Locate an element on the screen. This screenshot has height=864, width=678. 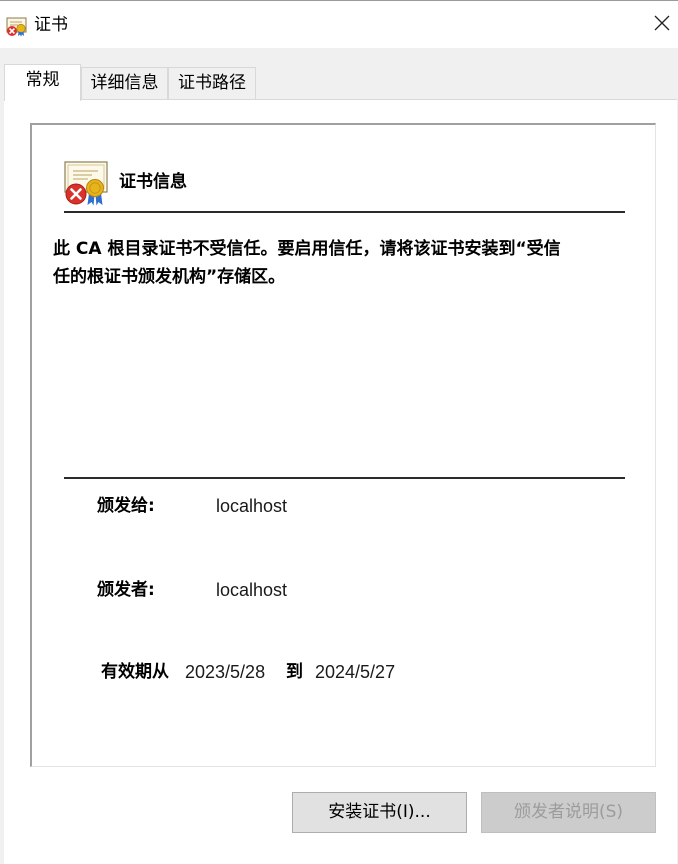
valid-to-value: 2024/5/27 is located at coordinates (355, 672).